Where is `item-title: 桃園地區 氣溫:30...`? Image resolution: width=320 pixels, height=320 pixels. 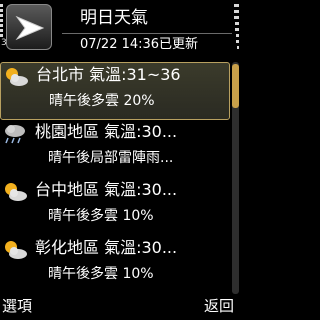 item-title: 桃園地區 氣溫:30... is located at coordinates (106, 131).